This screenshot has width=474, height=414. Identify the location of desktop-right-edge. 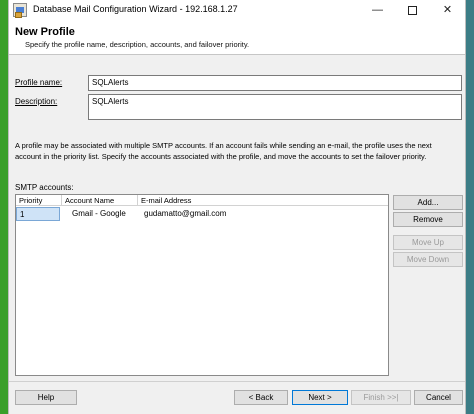
(470, 207).